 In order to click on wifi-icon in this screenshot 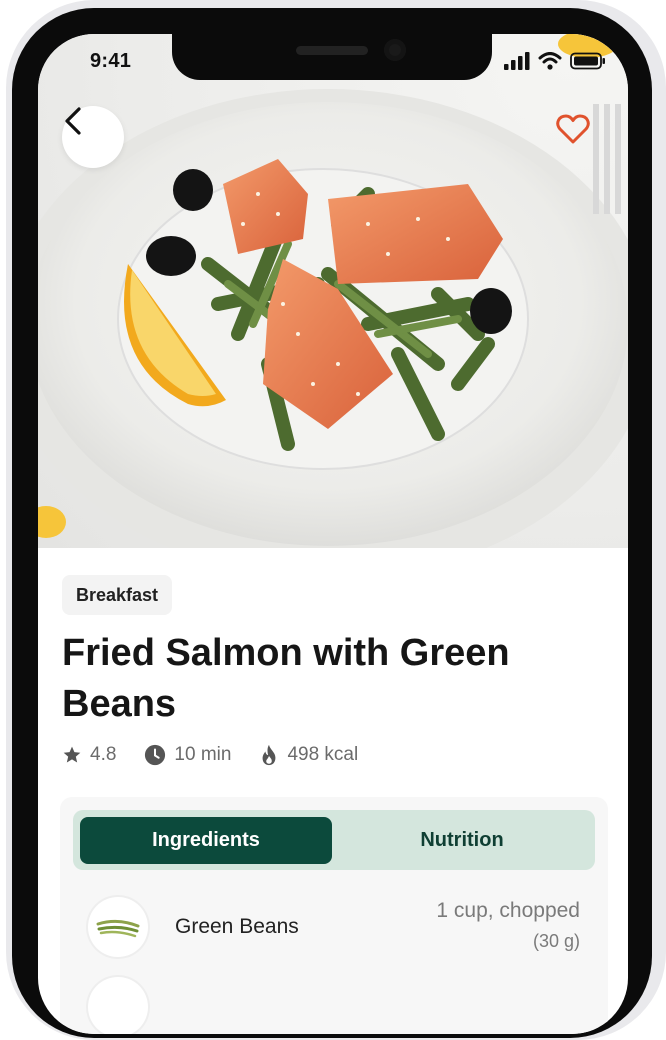, I will do `click(550, 61)`.